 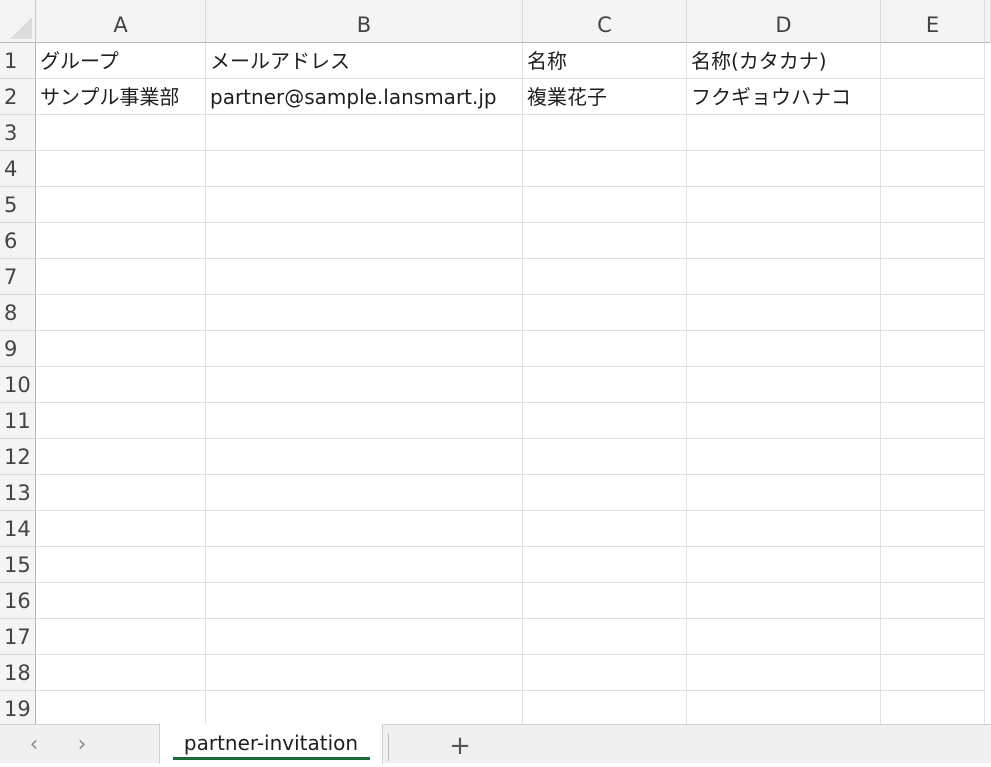 I want to click on cell-c12, so click(x=605, y=457).